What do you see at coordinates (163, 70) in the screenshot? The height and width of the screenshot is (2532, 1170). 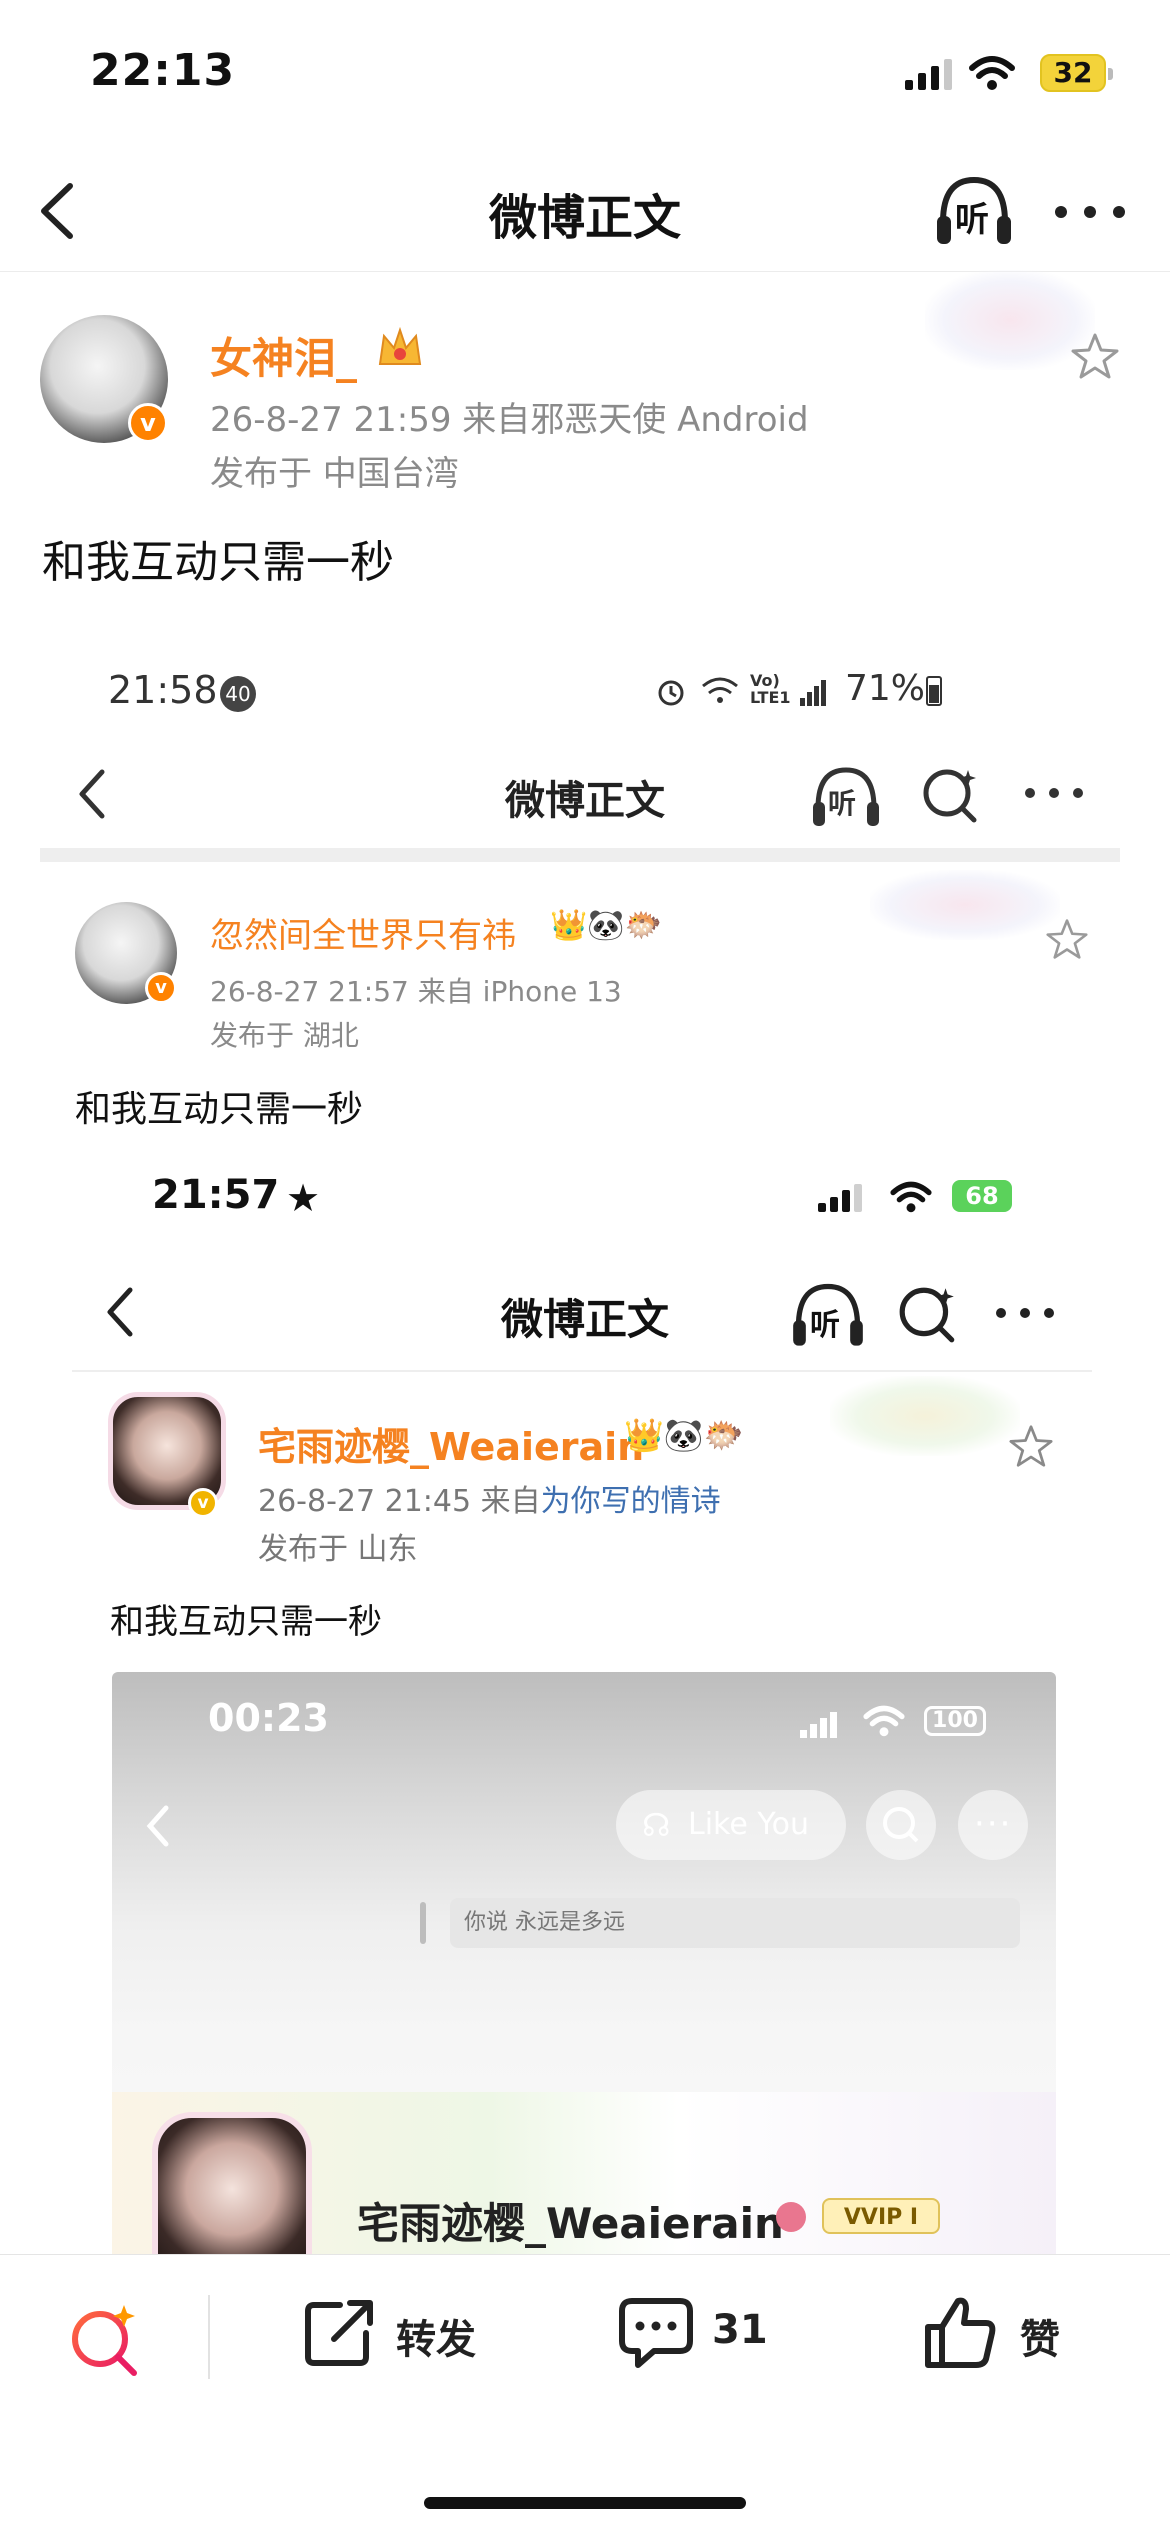 I see `status-time: 22:13` at bounding box center [163, 70].